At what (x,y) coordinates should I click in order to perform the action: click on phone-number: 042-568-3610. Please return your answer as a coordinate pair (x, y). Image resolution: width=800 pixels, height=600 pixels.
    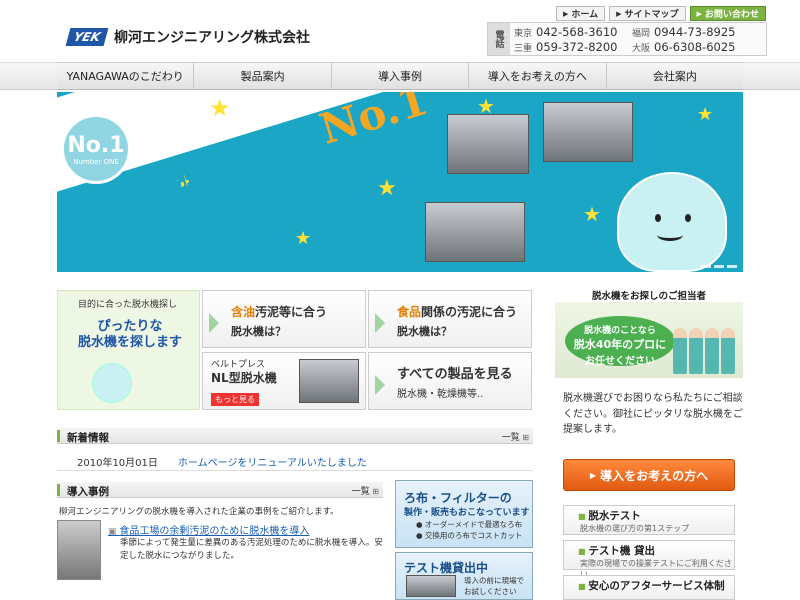
    Looking at the image, I should click on (577, 32).